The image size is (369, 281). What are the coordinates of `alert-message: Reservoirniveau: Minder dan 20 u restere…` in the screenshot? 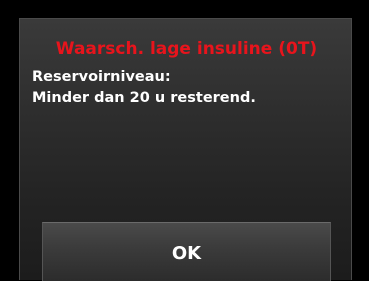 It's located at (188, 88).